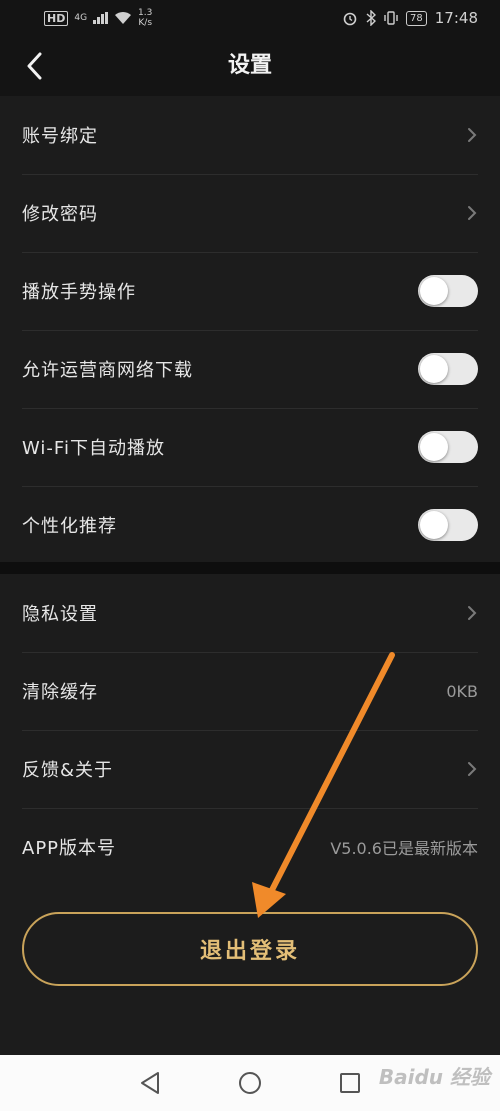  What do you see at coordinates (145, 23) in the screenshot?
I see `speed-unit: K/s` at bounding box center [145, 23].